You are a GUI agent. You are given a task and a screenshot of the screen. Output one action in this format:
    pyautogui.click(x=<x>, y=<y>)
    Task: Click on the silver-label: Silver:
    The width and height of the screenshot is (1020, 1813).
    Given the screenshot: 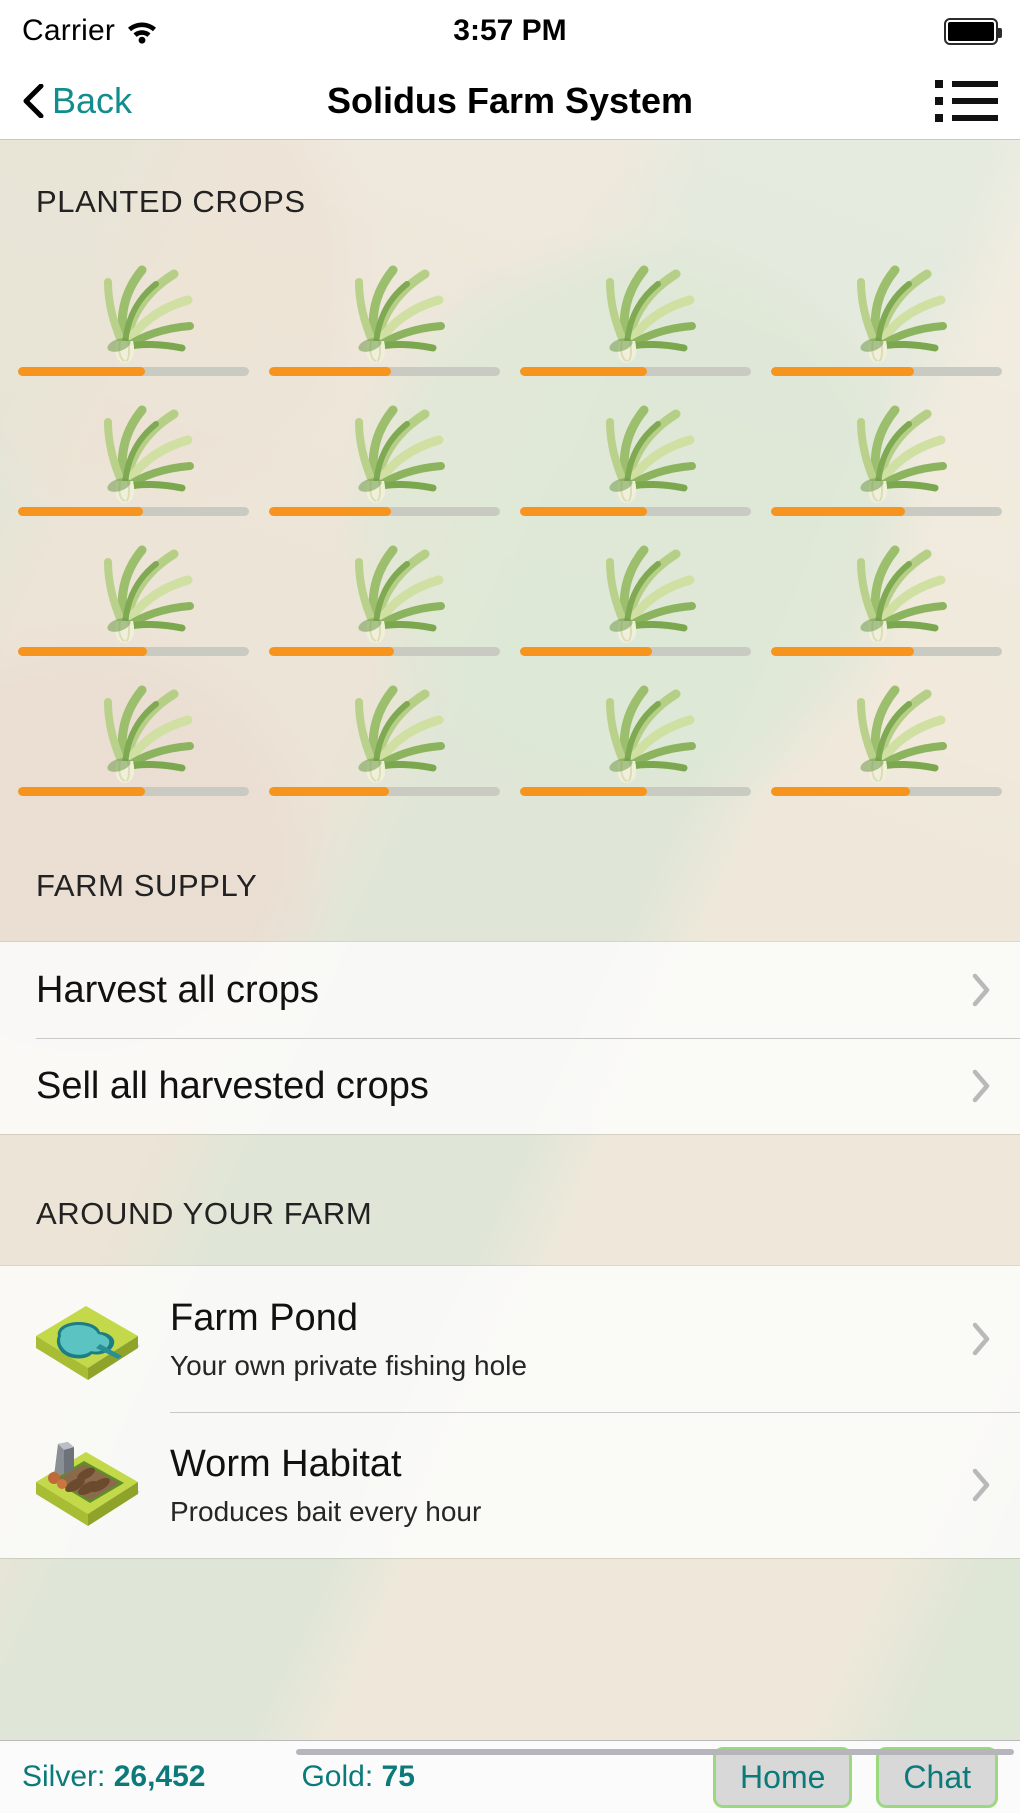 What is the action you would take?
    pyautogui.click(x=64, y=1776)
    